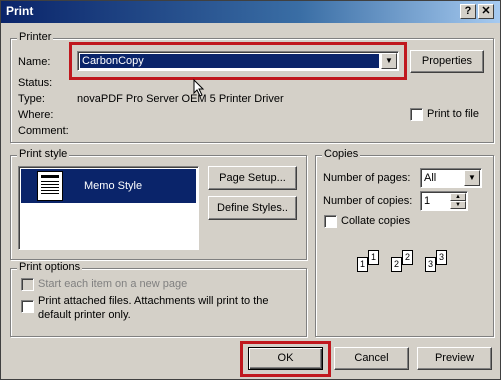 This screenshot has width=501, height=380. What do you see at coordinates (427, 201) in the screenshot?
I see `number-of-copies-value: 1` at bounding box center [427, 201].